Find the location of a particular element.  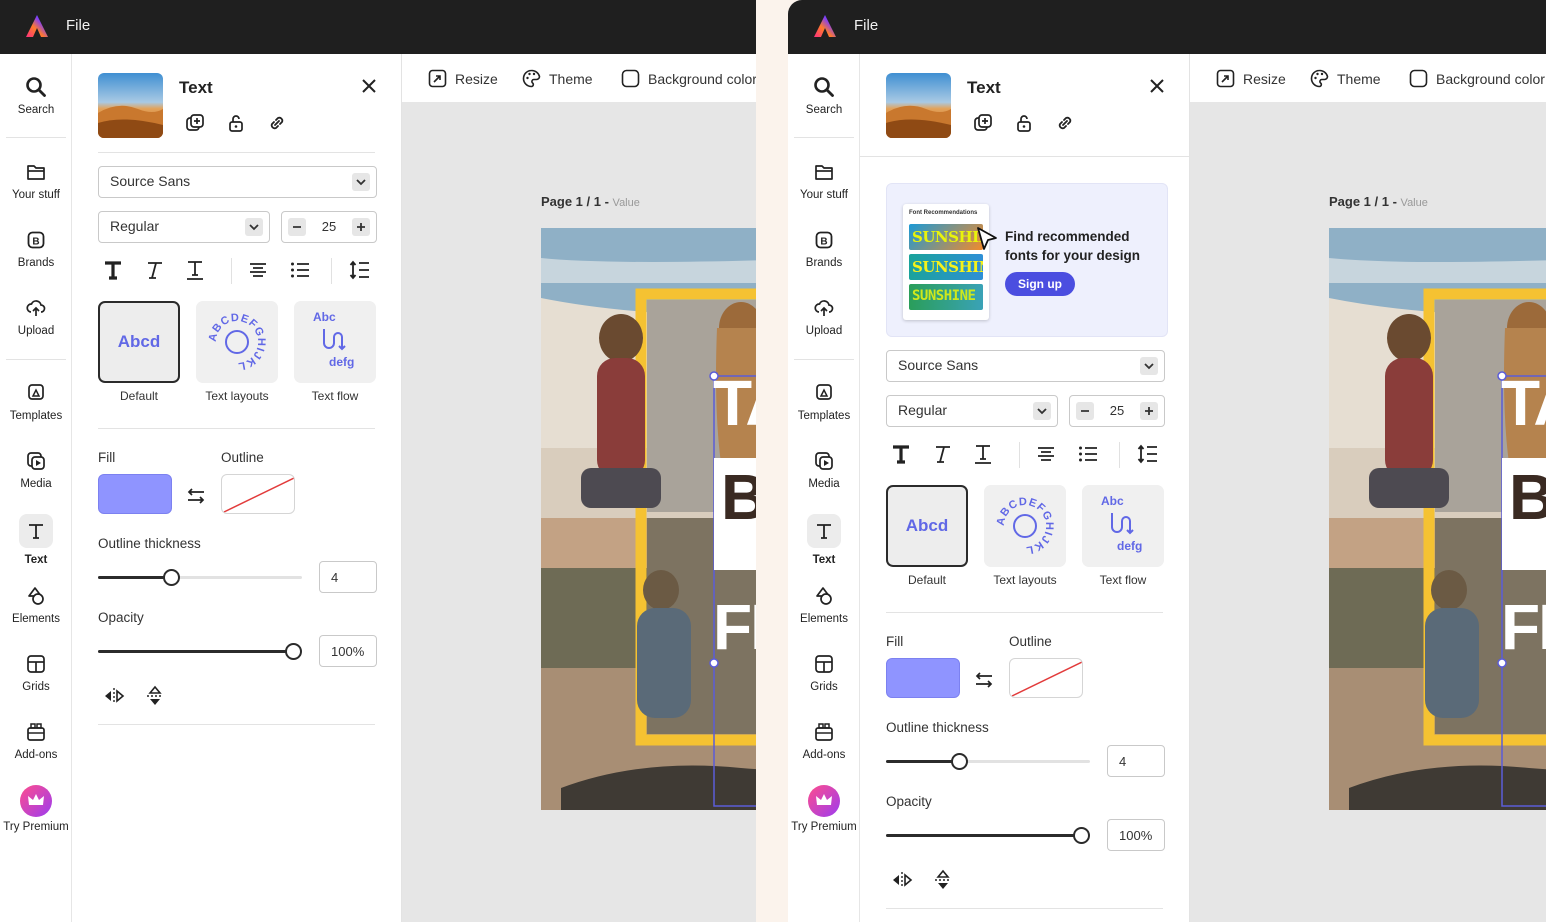

templates-icon is located at coordinates (36, 392).